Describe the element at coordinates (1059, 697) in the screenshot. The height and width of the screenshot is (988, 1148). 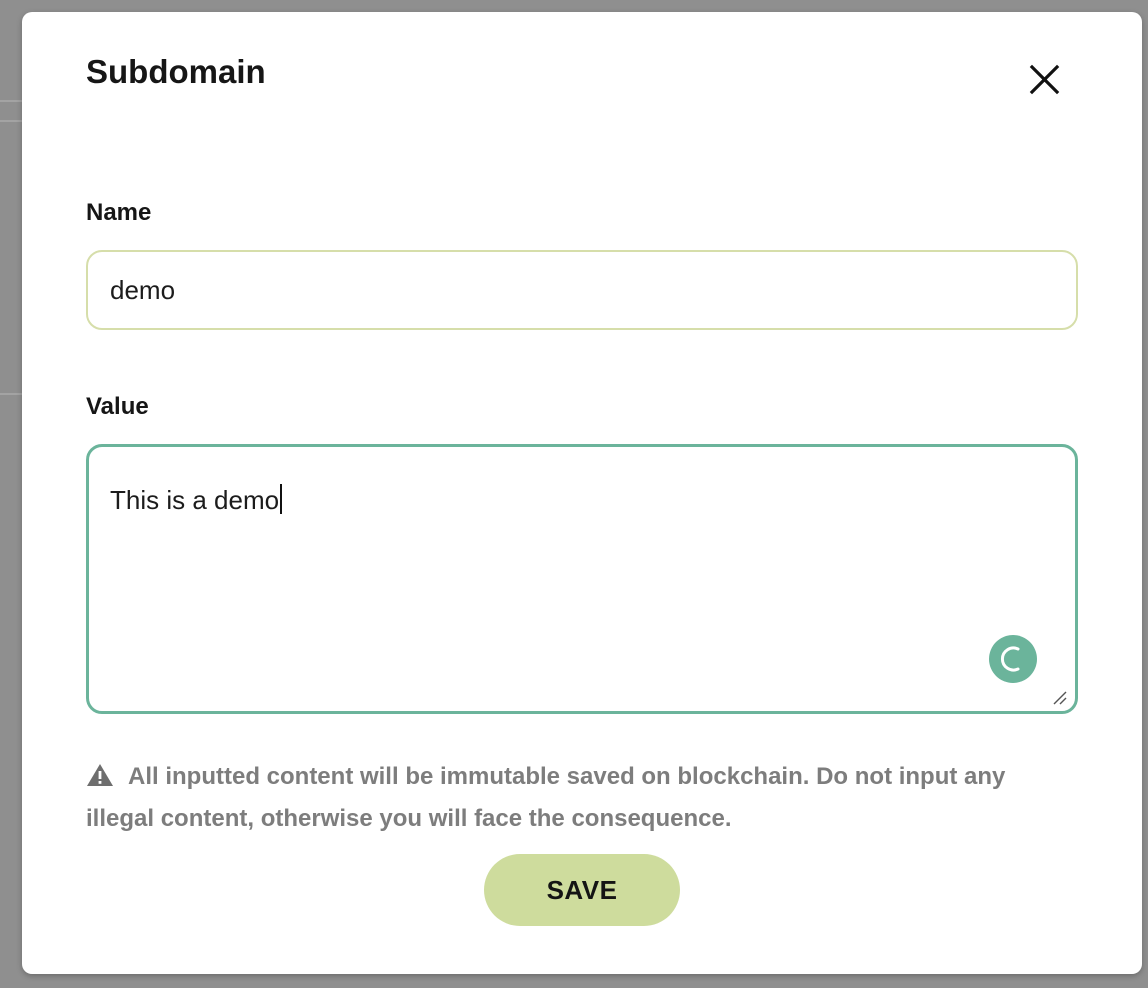
I see `resize-handle-icon` at that location.